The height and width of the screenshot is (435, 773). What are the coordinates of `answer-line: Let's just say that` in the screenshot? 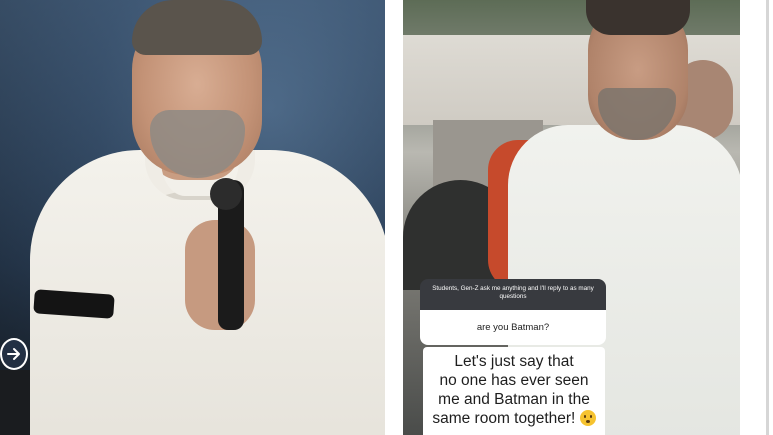 It's located at (514, 361).